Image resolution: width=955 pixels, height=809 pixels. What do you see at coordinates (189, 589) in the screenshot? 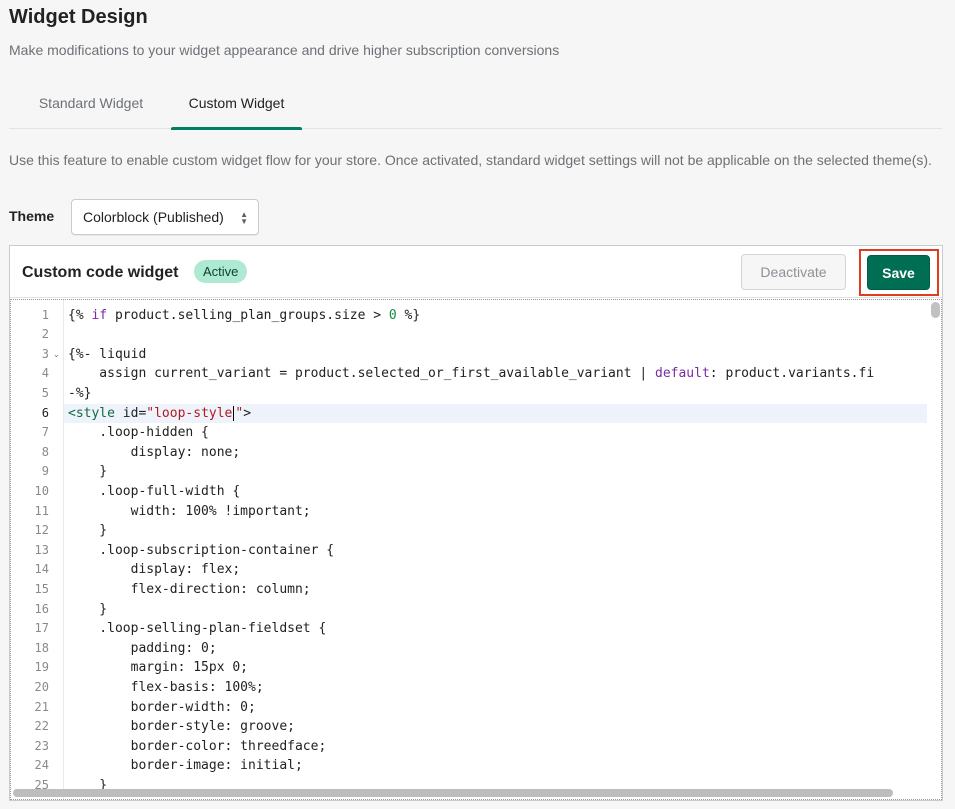
I see `code-line: flex-direction: column;` at bounding box center [189, 589].